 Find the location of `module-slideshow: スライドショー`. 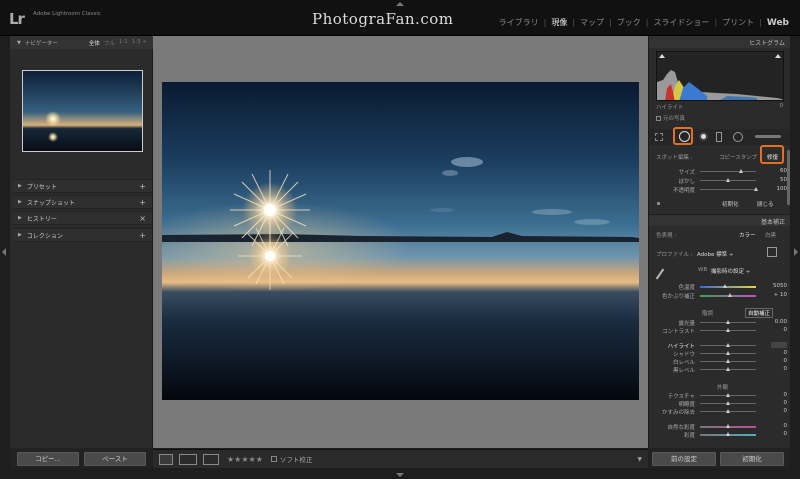

module-slideshow: スライドショー is located at coordinates (681, 22).